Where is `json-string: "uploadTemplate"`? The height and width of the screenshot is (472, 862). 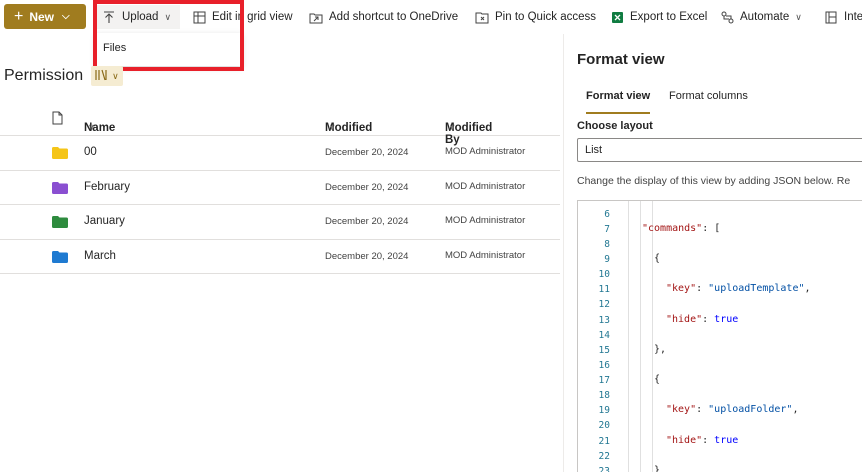 json-string: "uploadTemplate" is located at coordinates (756, 288).